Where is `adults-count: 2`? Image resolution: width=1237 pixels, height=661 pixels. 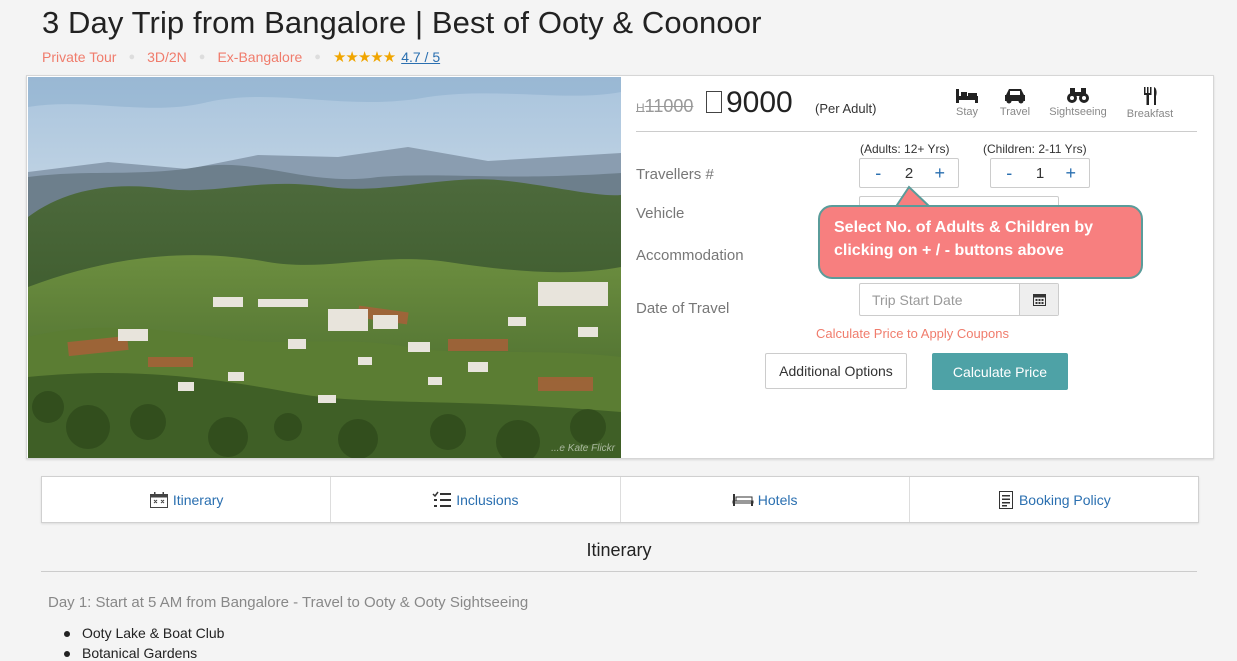 adults-count: 2 is located at coordinates (909, 173).